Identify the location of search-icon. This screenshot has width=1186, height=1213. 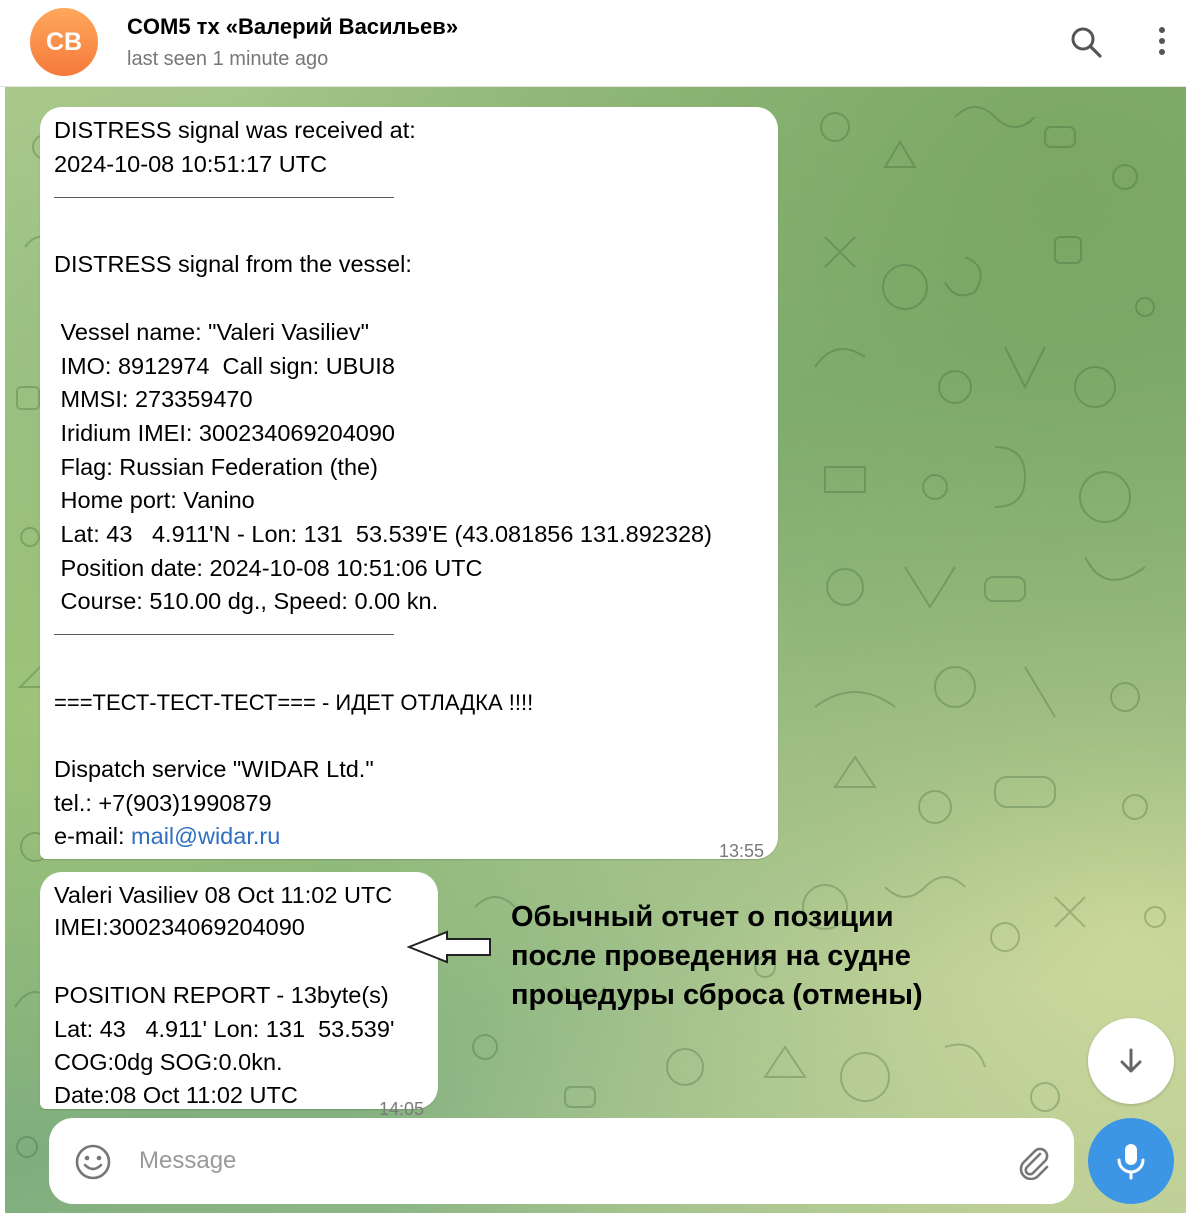
(1086, 44).